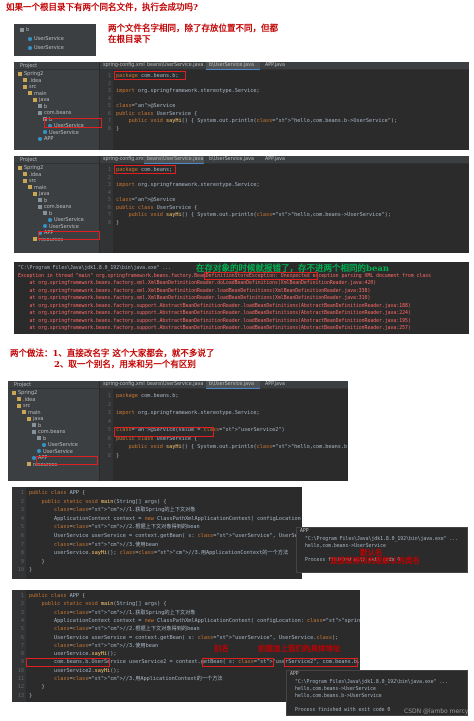  What do you see at coordinates (106, 544) in the screenshot?
I see `code-line: class=class="st">"cm">//3.使用bean` at bounding box center [106, 544].